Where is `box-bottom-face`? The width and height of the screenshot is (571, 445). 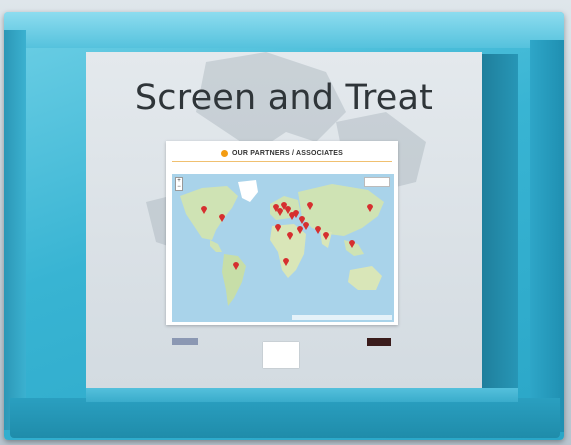
box-bottom-face is located at coordinates (285, 418).